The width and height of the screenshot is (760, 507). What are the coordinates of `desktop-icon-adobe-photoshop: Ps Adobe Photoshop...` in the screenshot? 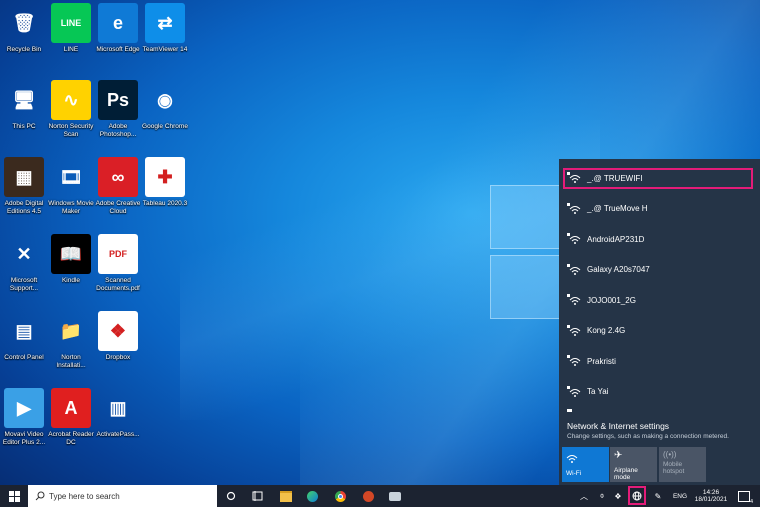 It's located at (118, 109).